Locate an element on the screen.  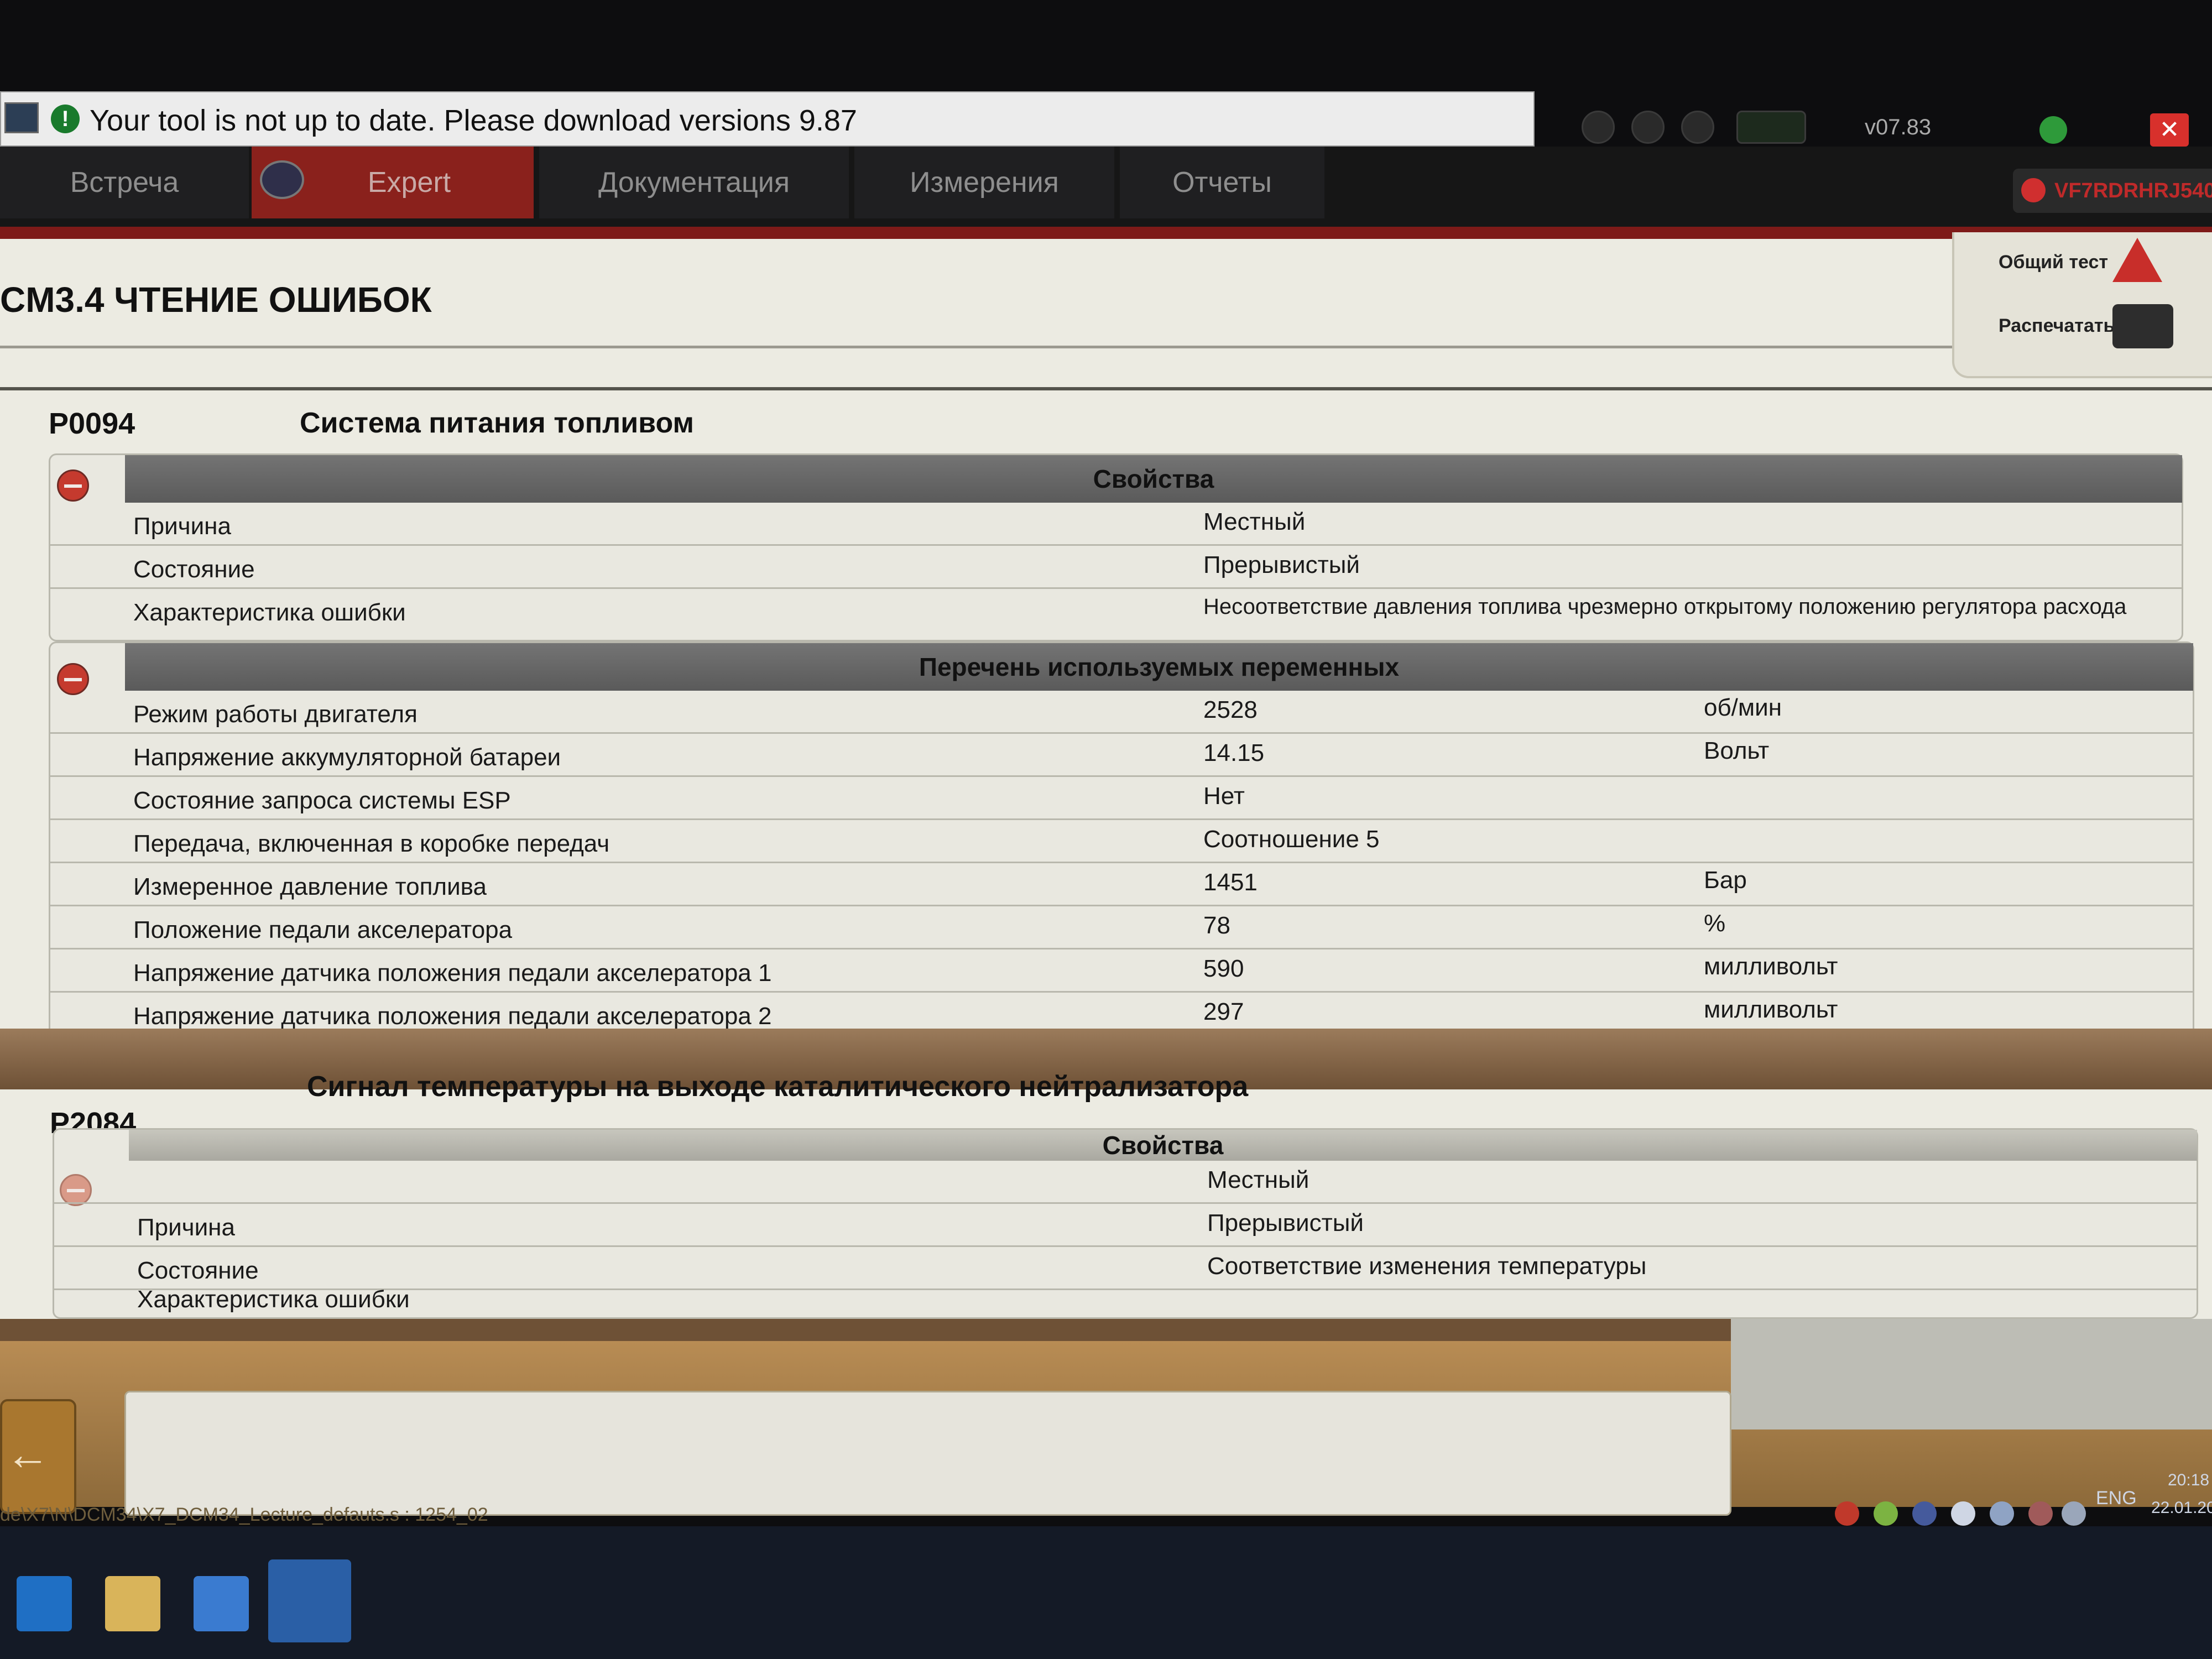
side-actions-panel: Общий тест Распечатать is located at coordinates (2082, 305).